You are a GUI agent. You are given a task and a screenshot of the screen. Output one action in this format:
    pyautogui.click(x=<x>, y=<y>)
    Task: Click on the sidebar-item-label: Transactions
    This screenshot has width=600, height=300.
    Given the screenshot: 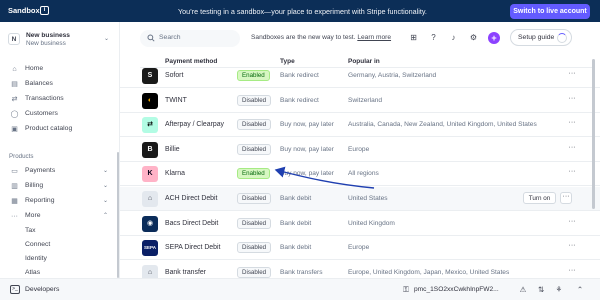 What is the action you would take?
    pyautogui.click(x=44, y=98)
    